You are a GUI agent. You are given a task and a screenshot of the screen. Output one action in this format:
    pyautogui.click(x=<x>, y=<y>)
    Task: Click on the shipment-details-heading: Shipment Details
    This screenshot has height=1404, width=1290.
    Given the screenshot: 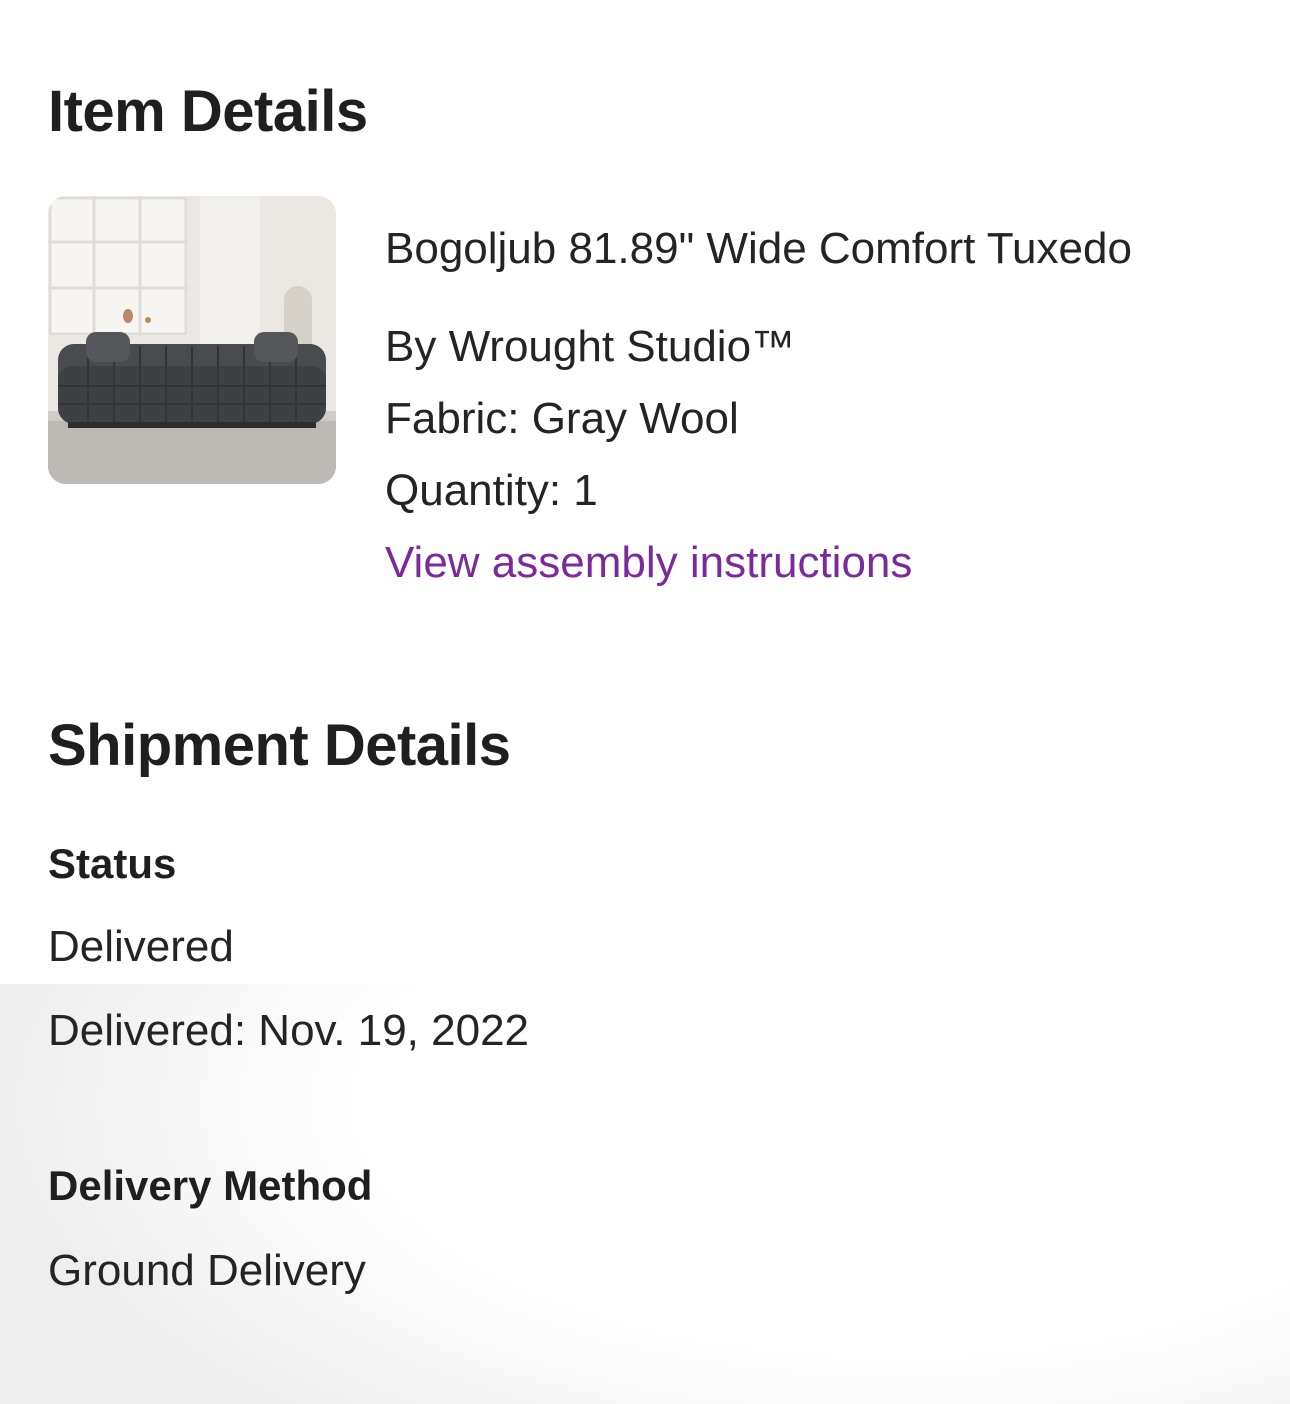 What is the action you would take?
    pyautogui.click(x=279, y=745)
    